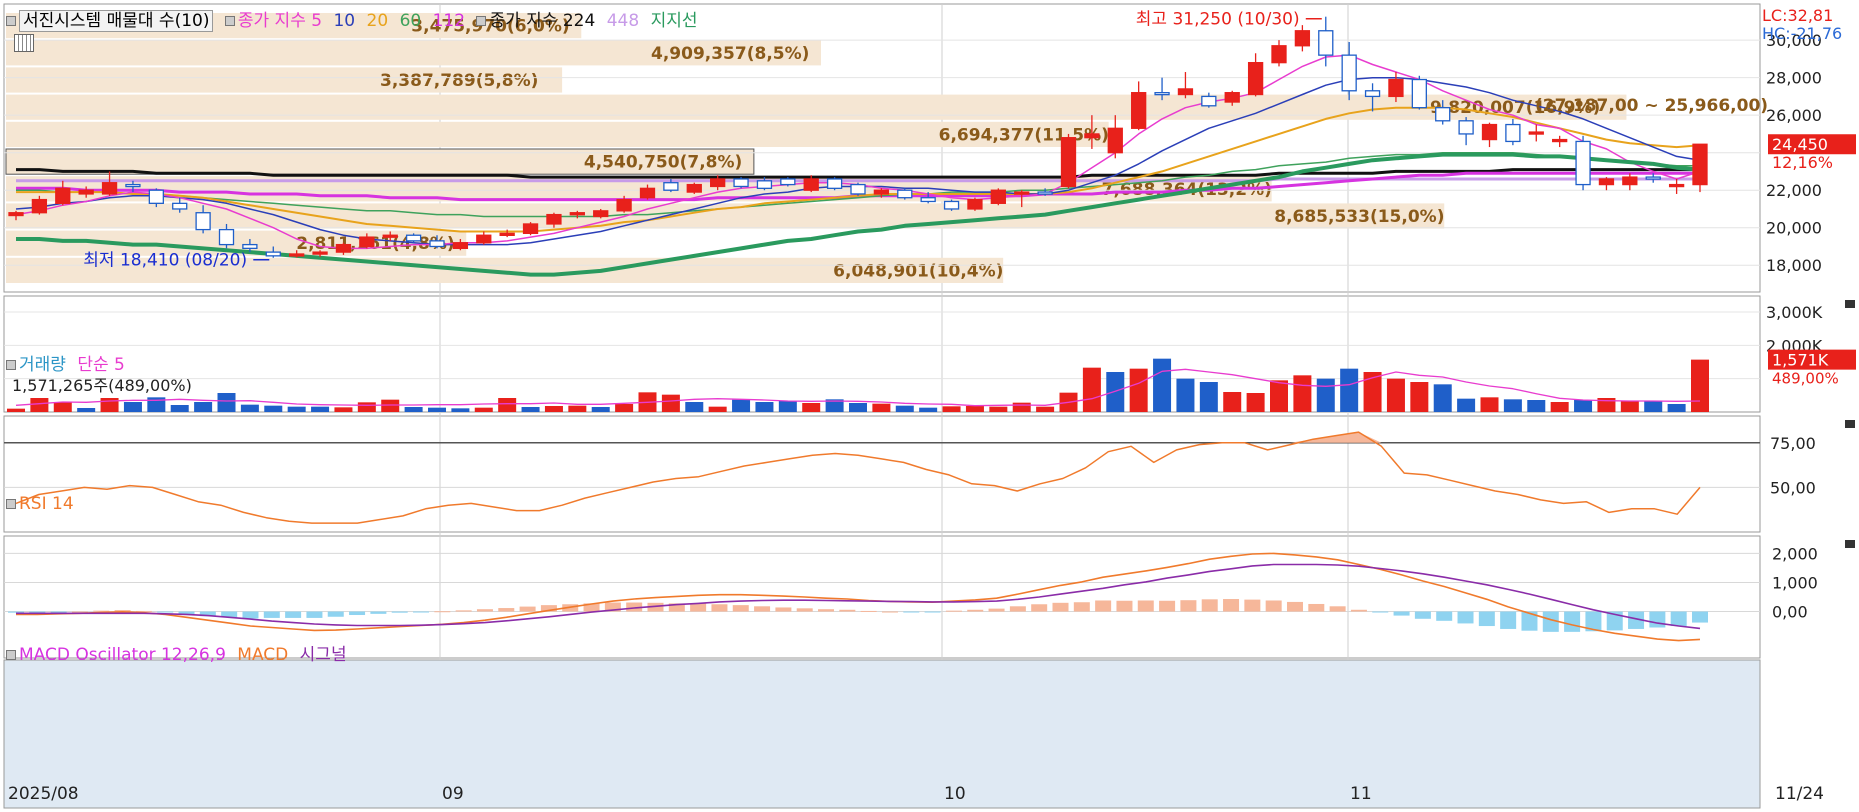  Describe the element at coordinates (46, 504) in the screenshot. I see `legend-rsi: RSI 14` at that location.